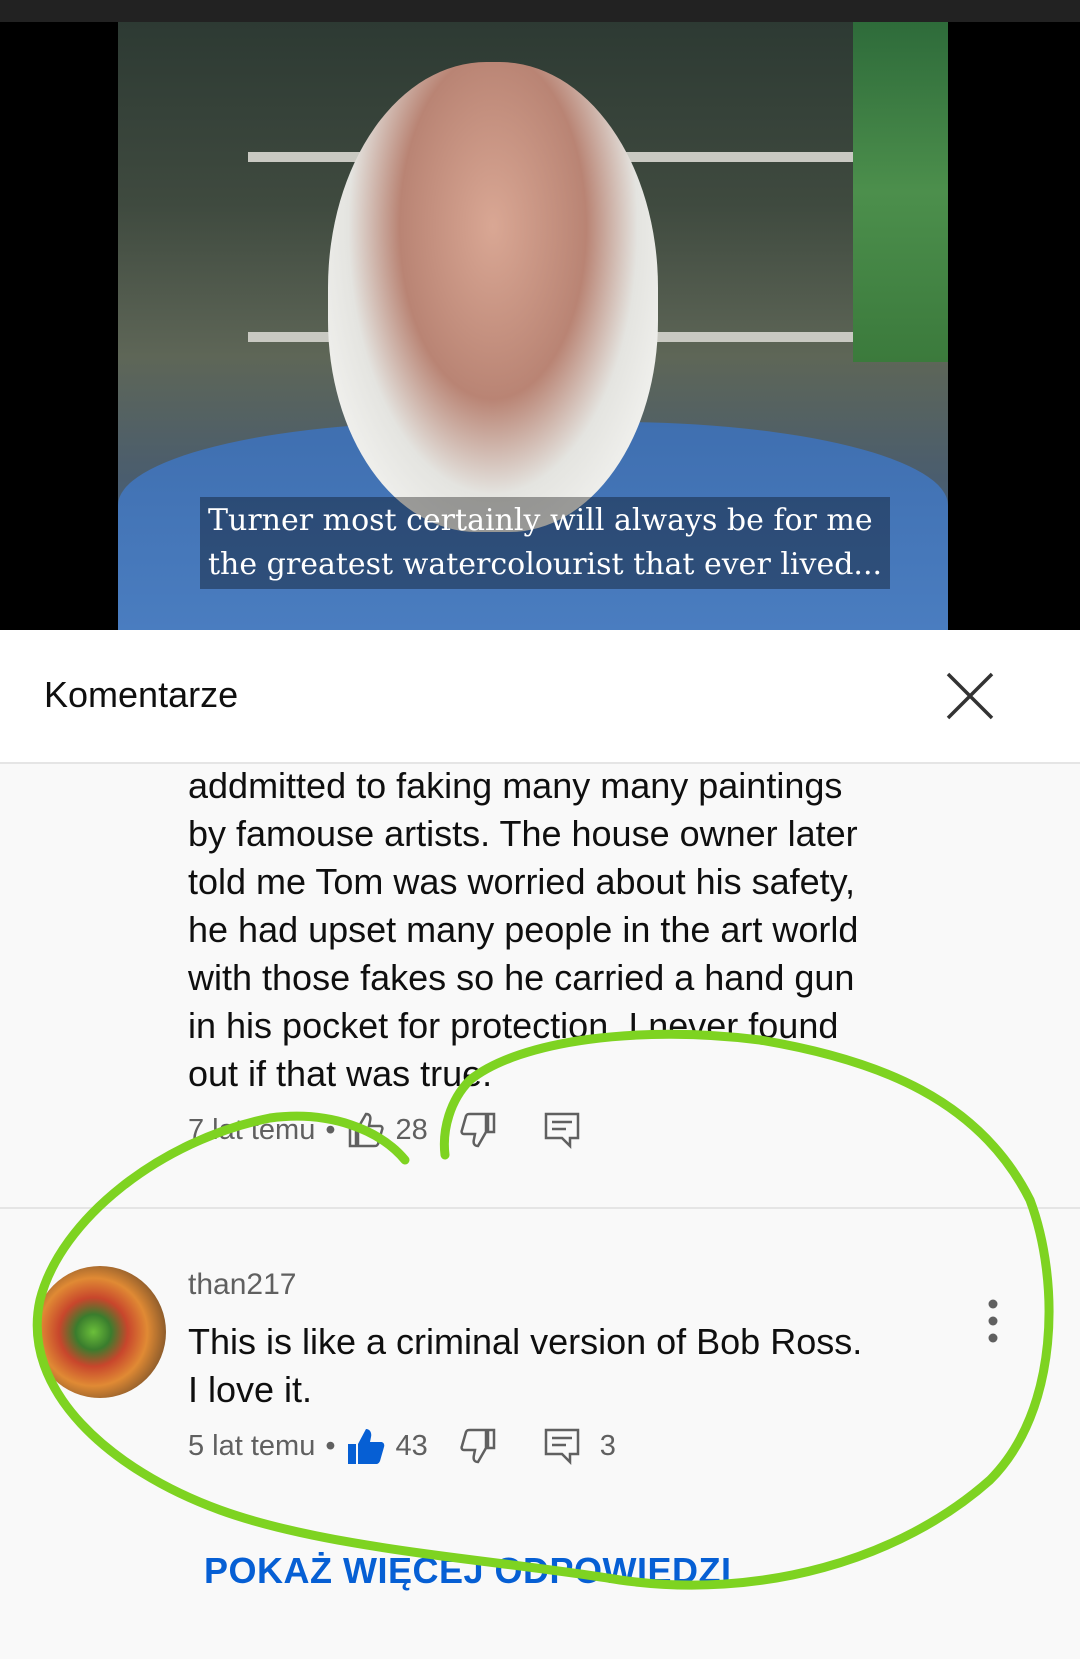 The image size is (1080, 1659). What do you see at coordinates (468, 1571) in the screenshot?
I see `show-more-replies-button: POKAŻ WIĘCEJ ODPOWIEDZI` at bounding box center [468, 1571].